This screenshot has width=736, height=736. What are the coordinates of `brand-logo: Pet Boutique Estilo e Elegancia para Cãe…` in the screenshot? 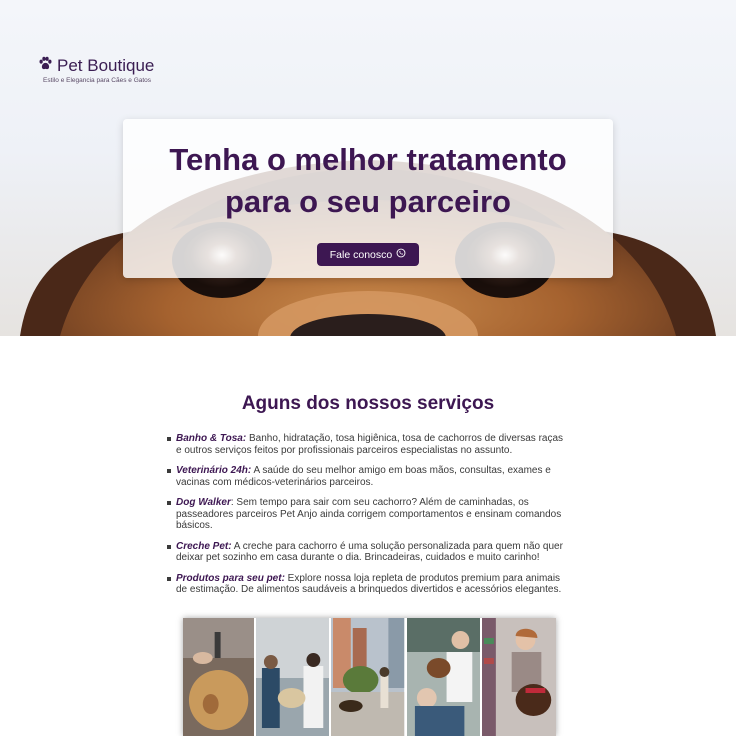 It's located at (96, 70).